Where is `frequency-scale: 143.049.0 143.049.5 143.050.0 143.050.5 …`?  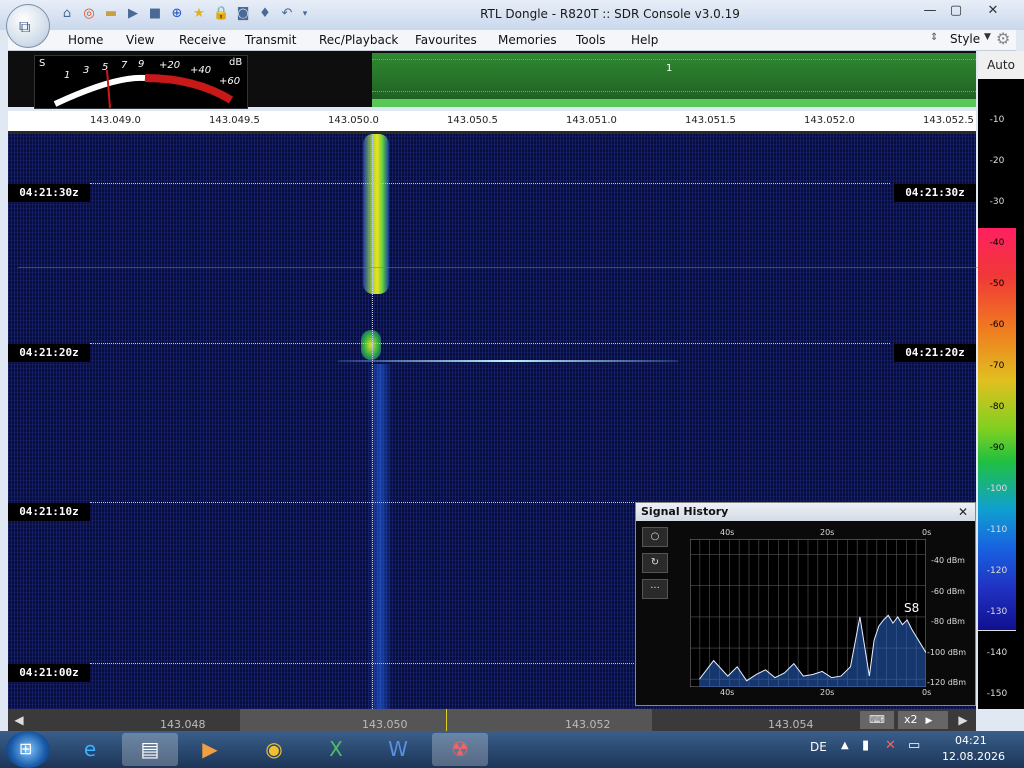 frequency-scale: 143.049.0 143.049.5 143.050.0 143.050.5 … is located at coordinates (492, 122).